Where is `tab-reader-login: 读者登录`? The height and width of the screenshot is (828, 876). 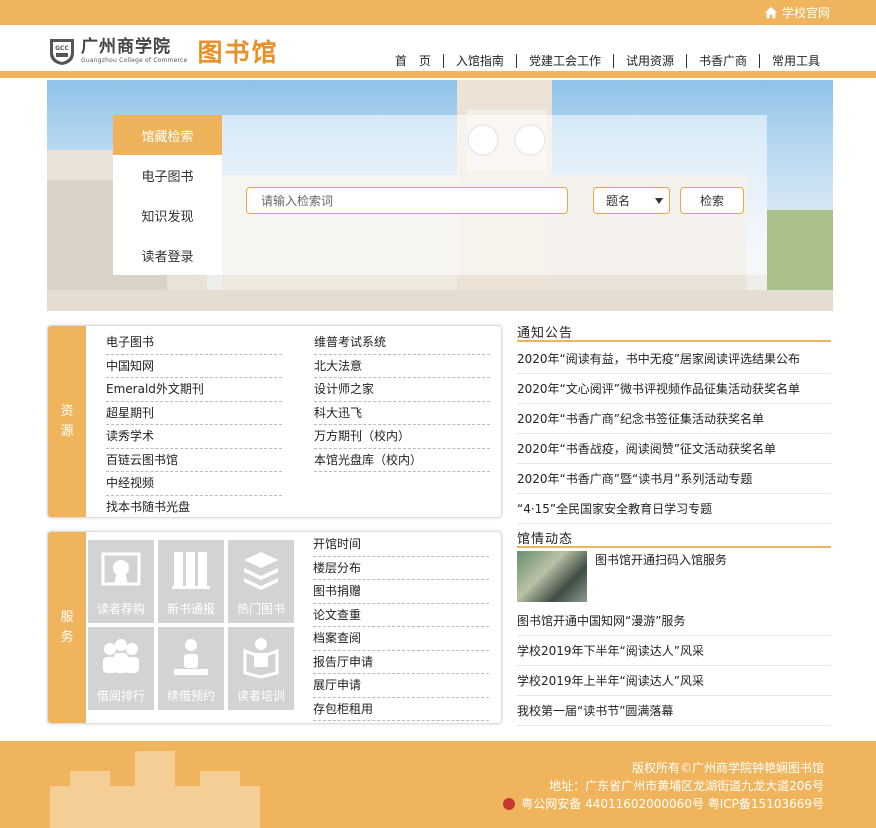 tab-reader-login: 读者登录 is located at coordinates (167, 255).